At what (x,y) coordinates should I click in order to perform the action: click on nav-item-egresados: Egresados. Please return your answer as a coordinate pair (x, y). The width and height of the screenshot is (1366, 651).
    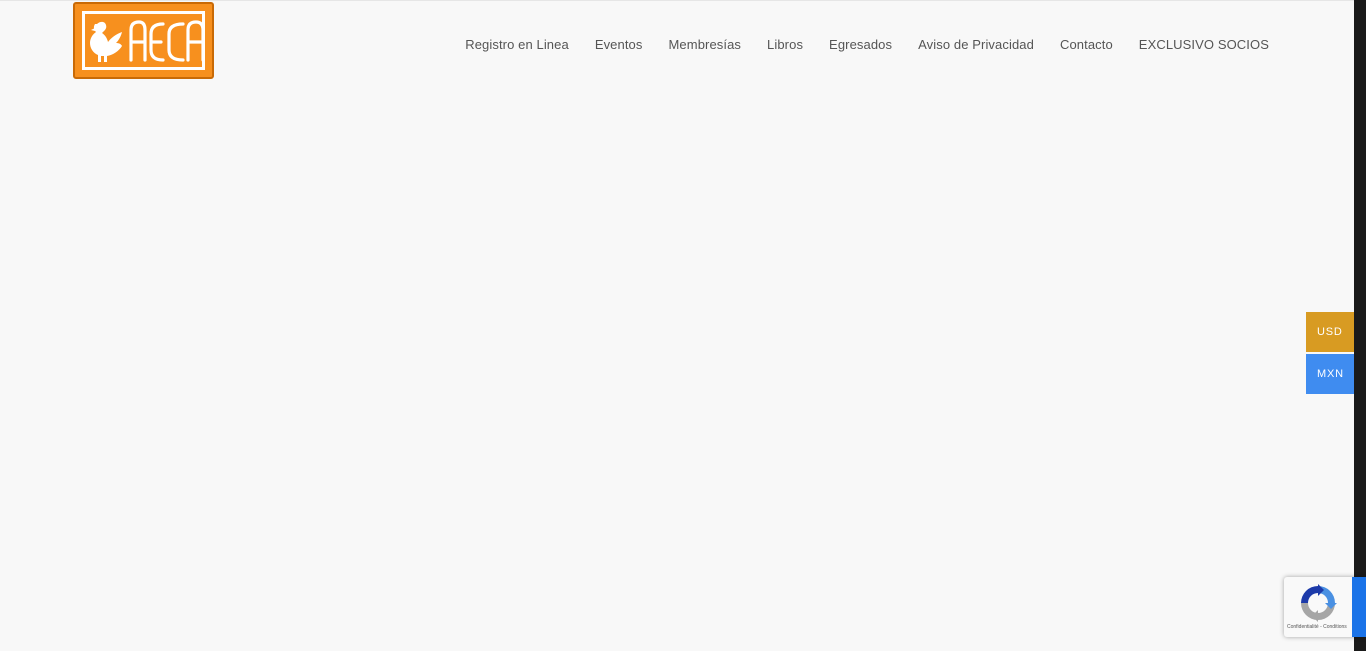
    Looking at the image, I should click on (860, 45).